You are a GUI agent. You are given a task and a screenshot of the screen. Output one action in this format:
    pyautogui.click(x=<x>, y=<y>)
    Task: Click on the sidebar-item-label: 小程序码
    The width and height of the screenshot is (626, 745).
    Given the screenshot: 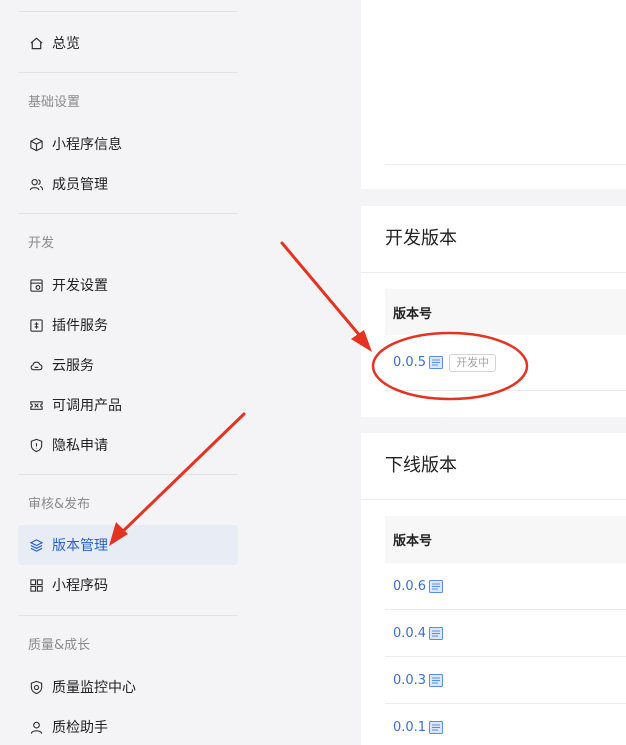 What is the action you would take?
    pyautogui.click(x=80, y=586)
    